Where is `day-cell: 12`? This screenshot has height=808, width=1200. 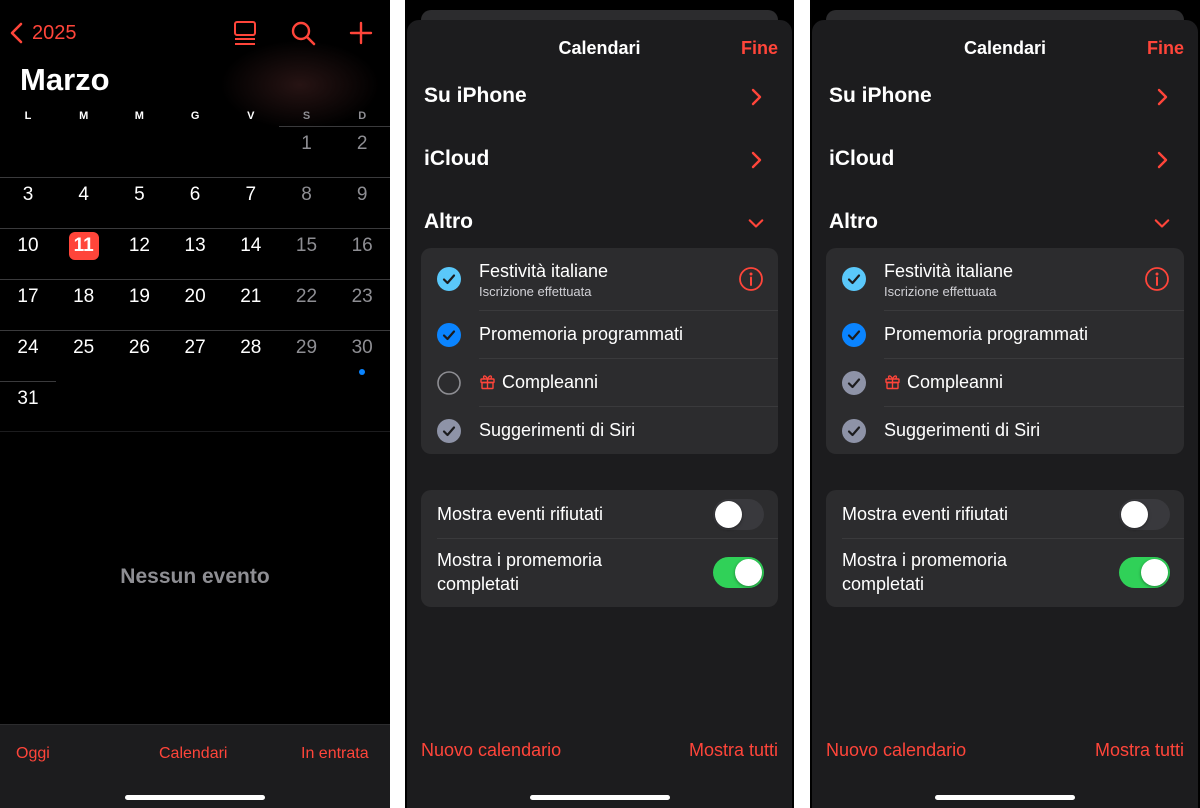
day-cell: 12 is located at coordinates (139, 246).